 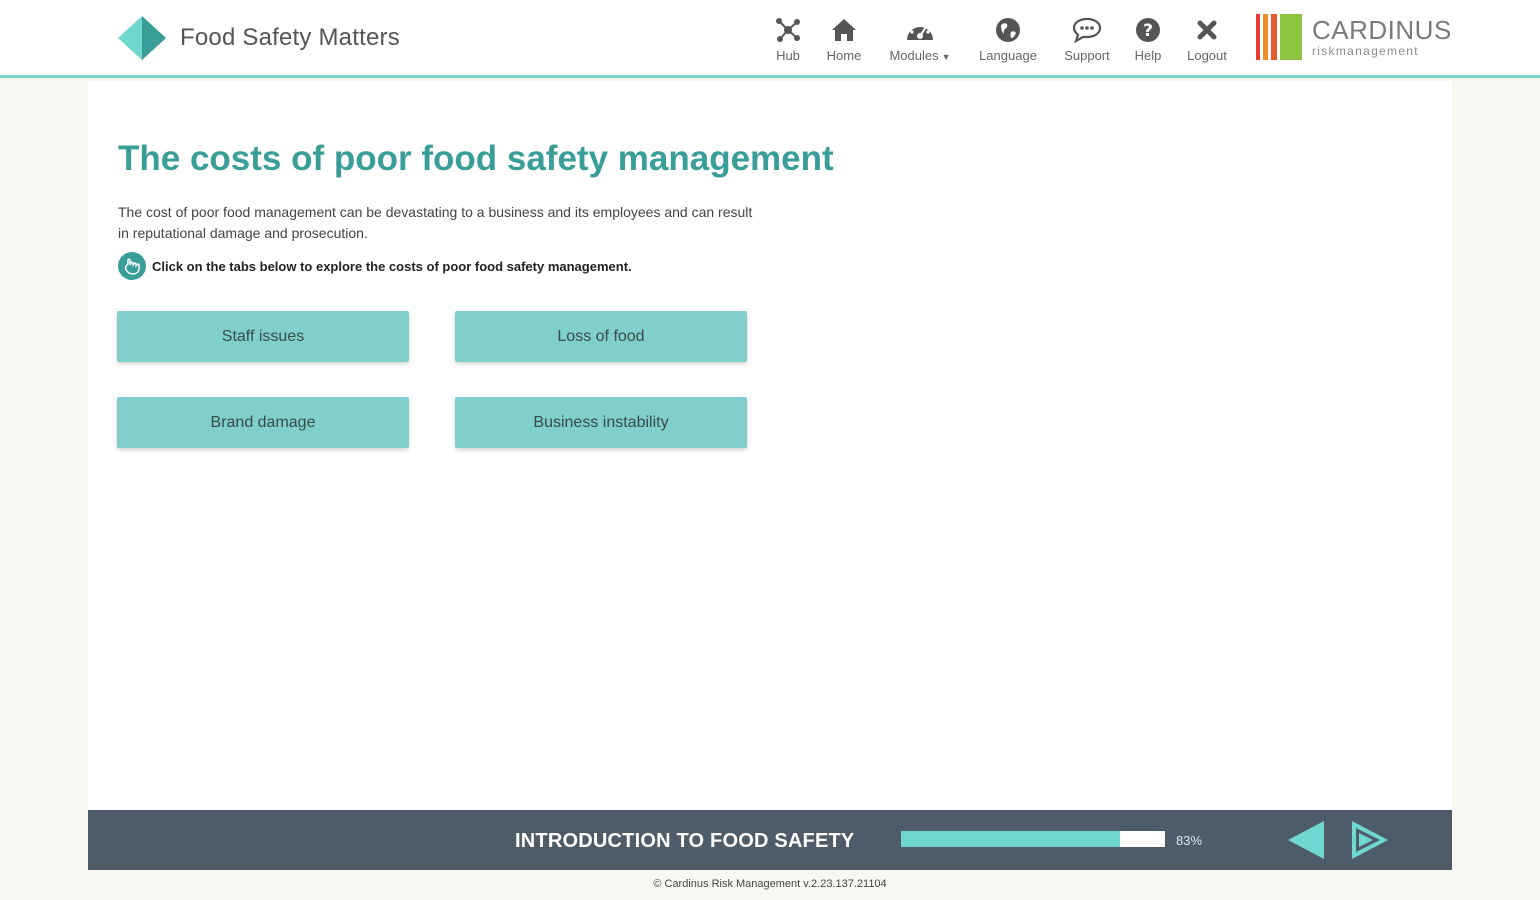 I want to click on tab-loss-of-food: Loss of food, so click(x=601, y=336).